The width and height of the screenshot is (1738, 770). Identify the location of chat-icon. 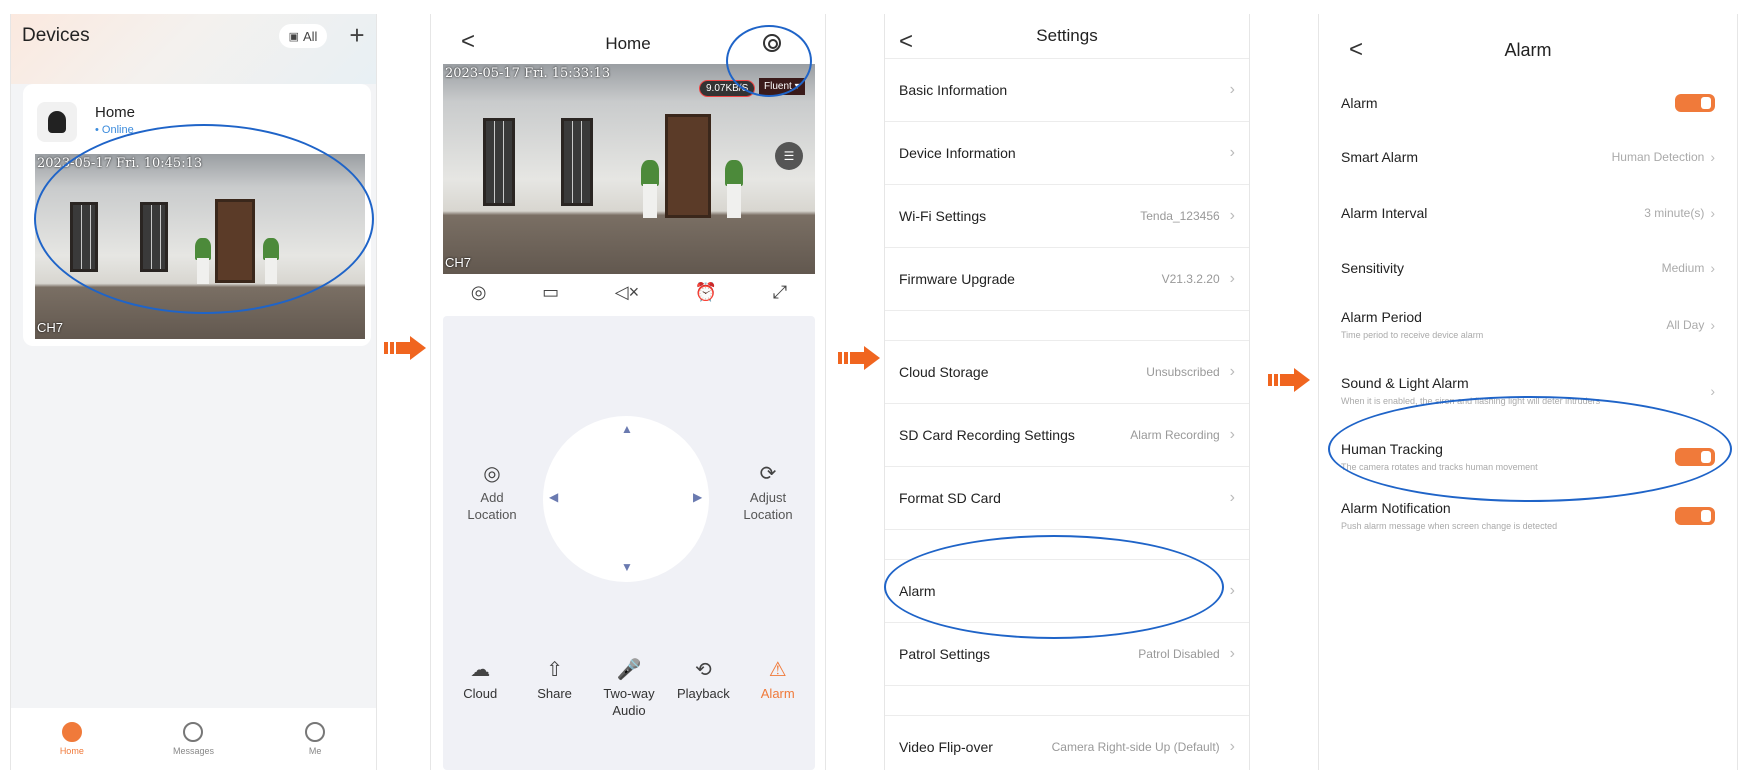
(193, 732).